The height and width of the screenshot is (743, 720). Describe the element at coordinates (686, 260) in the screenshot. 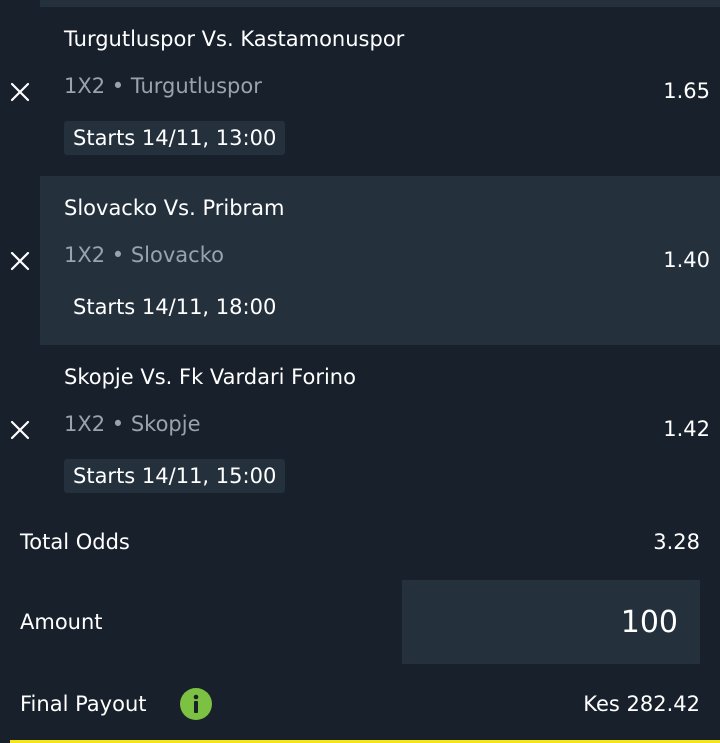

I see `bet-odds: 1.40` at that location.